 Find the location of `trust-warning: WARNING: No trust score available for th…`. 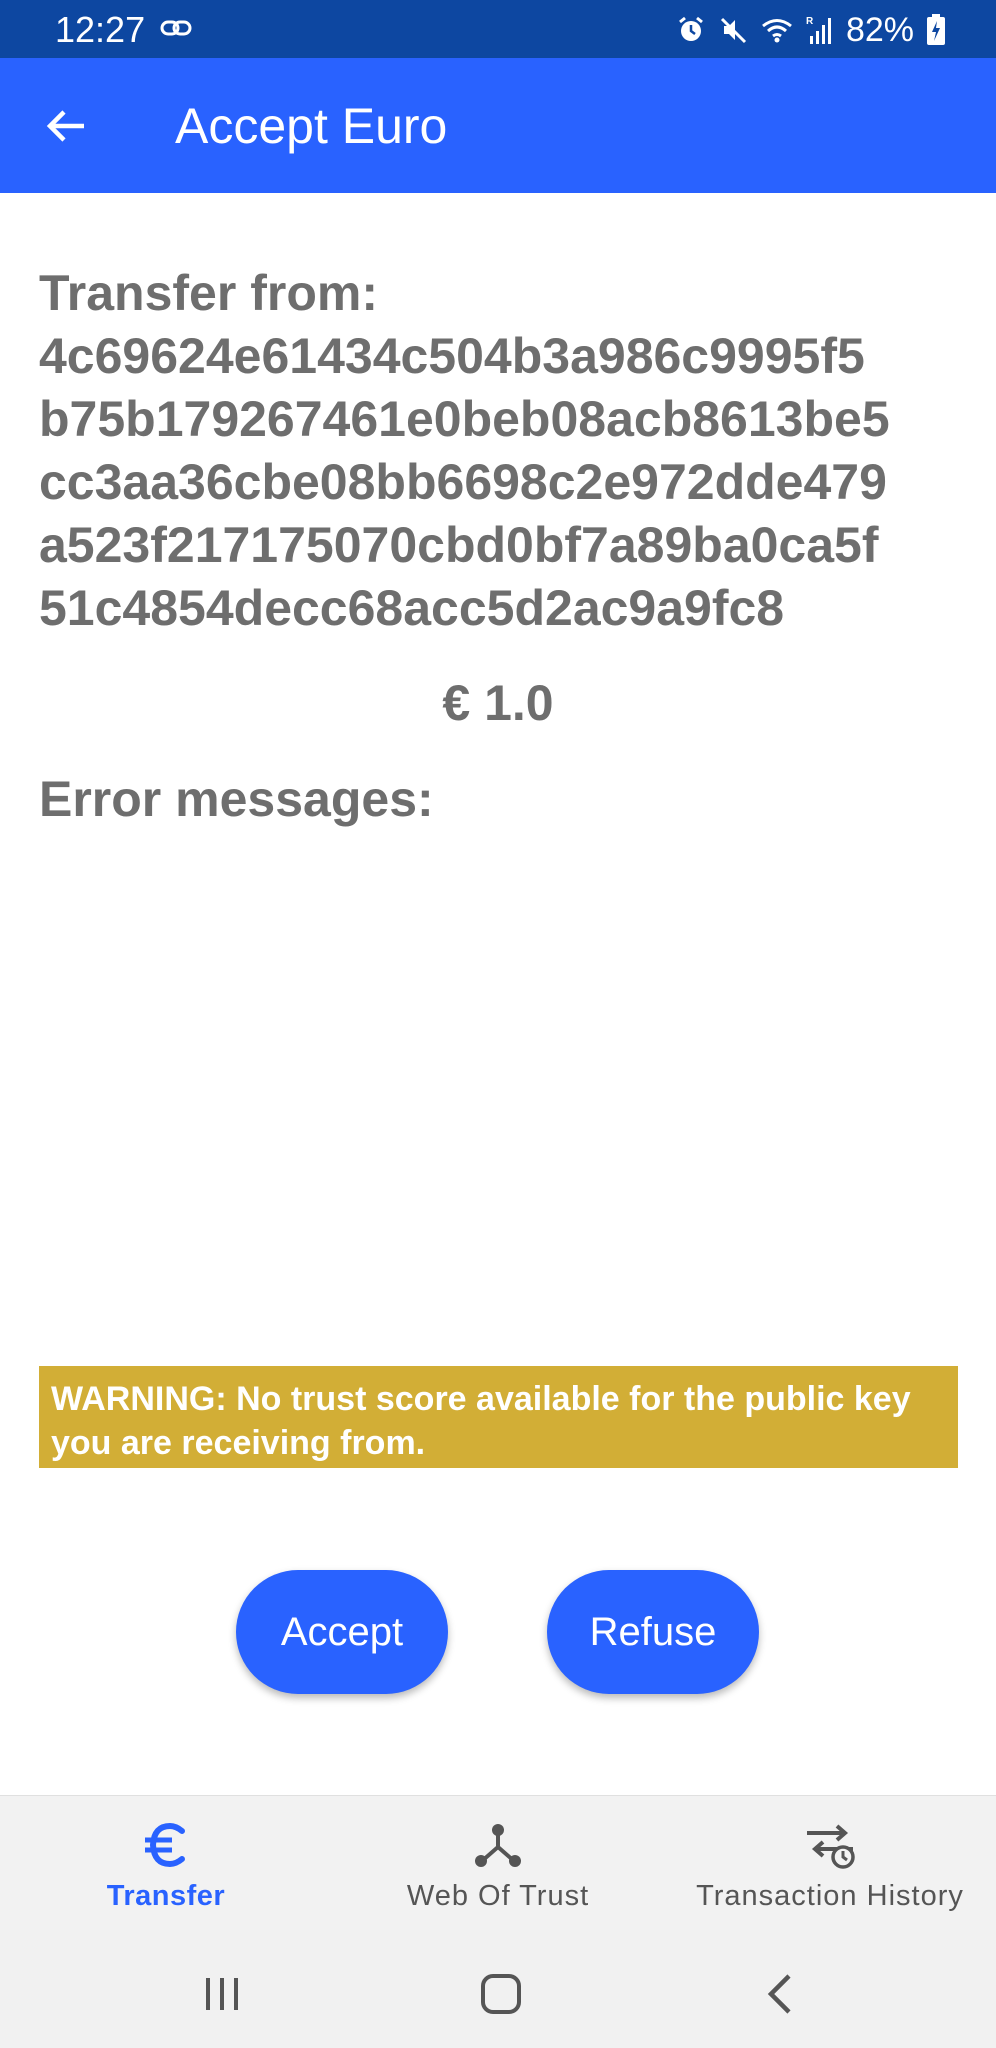

trust-warning: WARNING: No trust score available for th… is located at coordinates (498, 1417).